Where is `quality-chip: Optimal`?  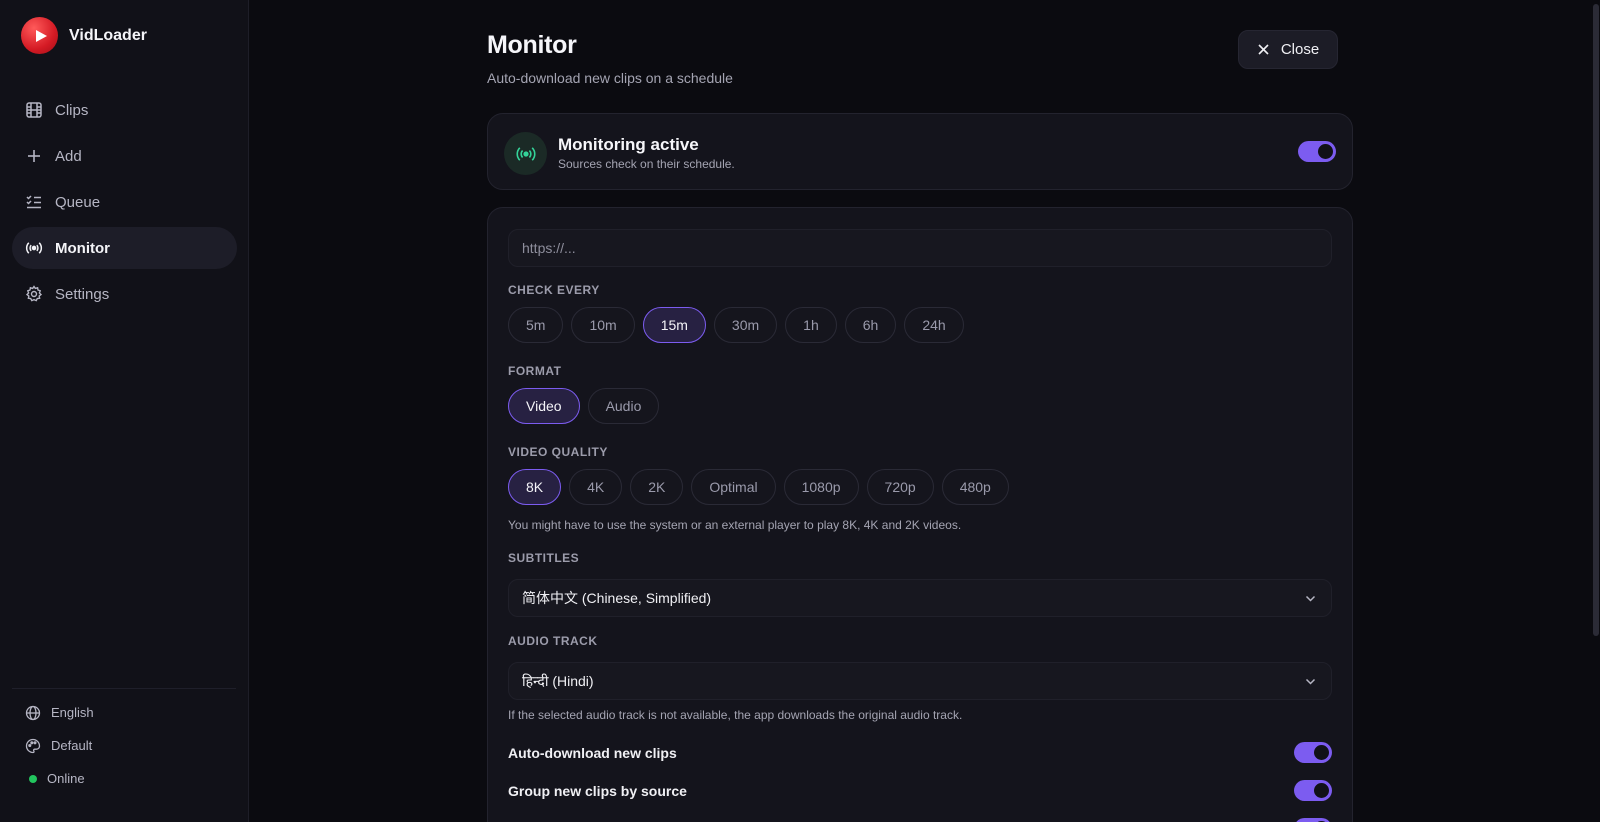
quality-chip: Optimal is located at coordinates (733, 487).